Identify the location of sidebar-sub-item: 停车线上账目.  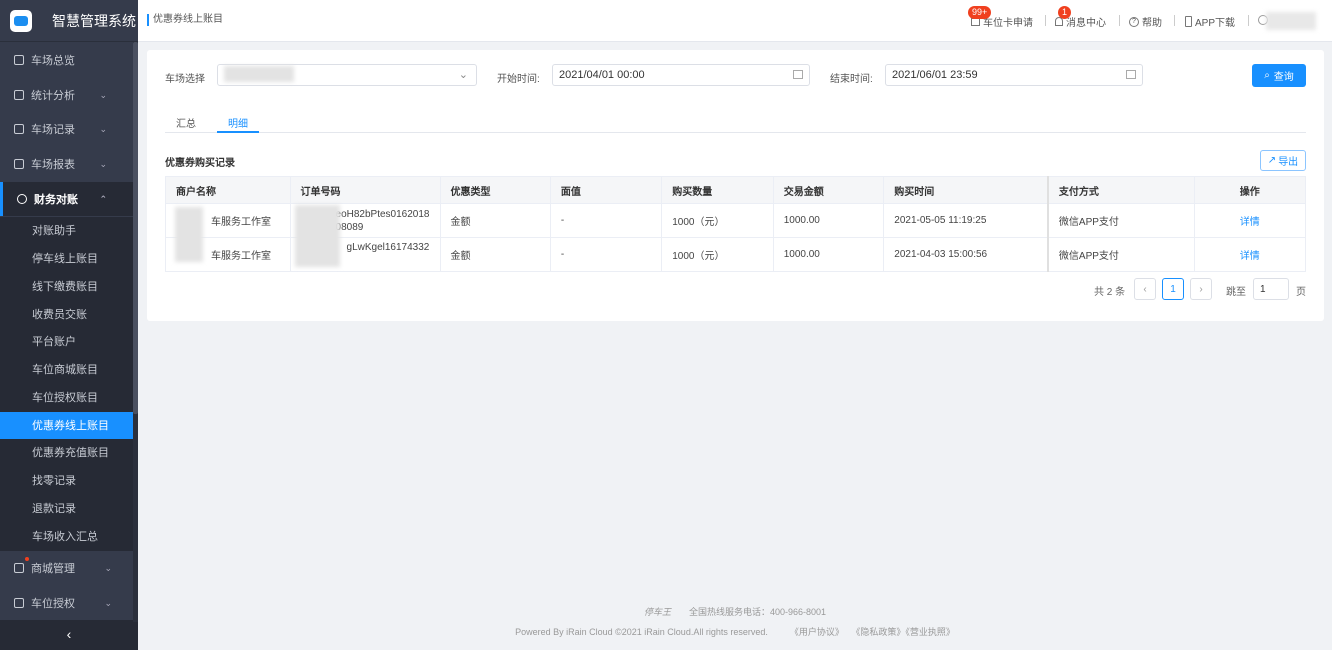
(66, 259).